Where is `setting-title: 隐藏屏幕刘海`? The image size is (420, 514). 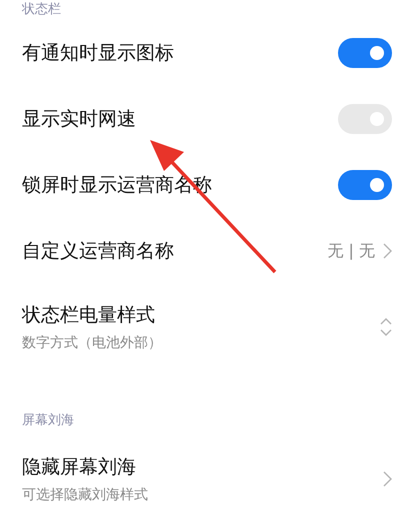 setting-title: 隐藏屏幕刘海 is located at coordinates (79, 467).